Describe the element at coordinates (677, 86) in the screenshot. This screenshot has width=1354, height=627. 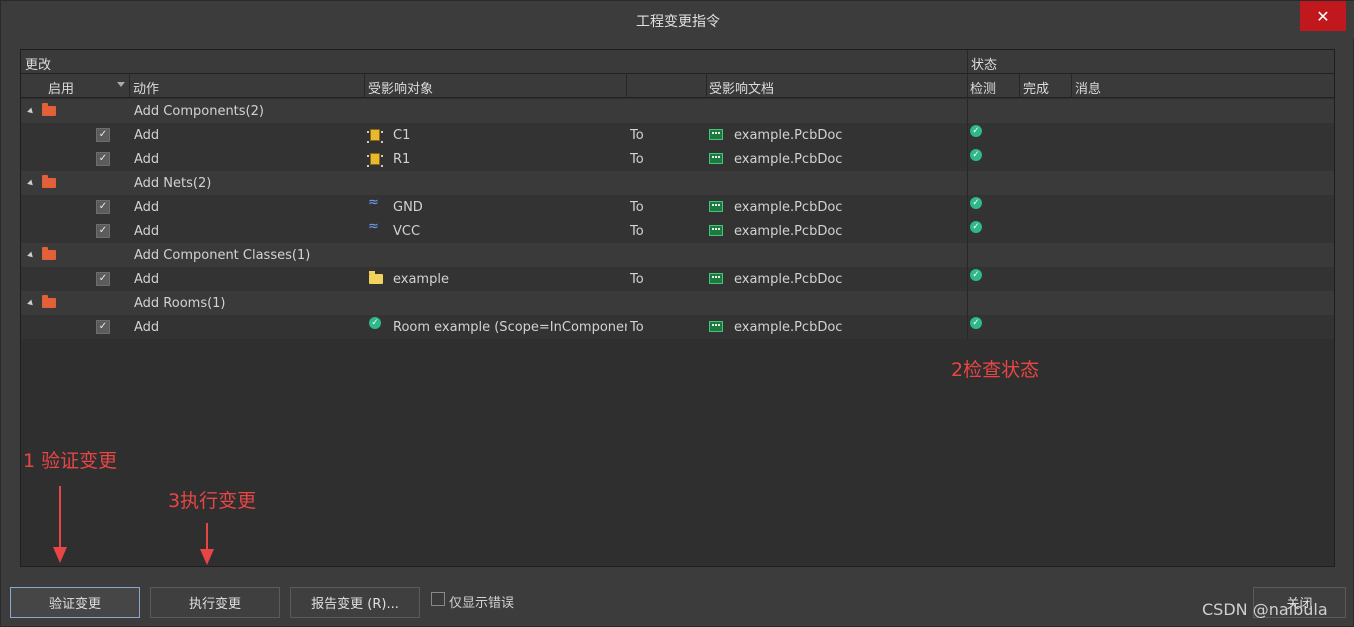
I see `header-column-row: 启用 动作 受影响对象 受影响文档 检测 完成 消息` at that location.